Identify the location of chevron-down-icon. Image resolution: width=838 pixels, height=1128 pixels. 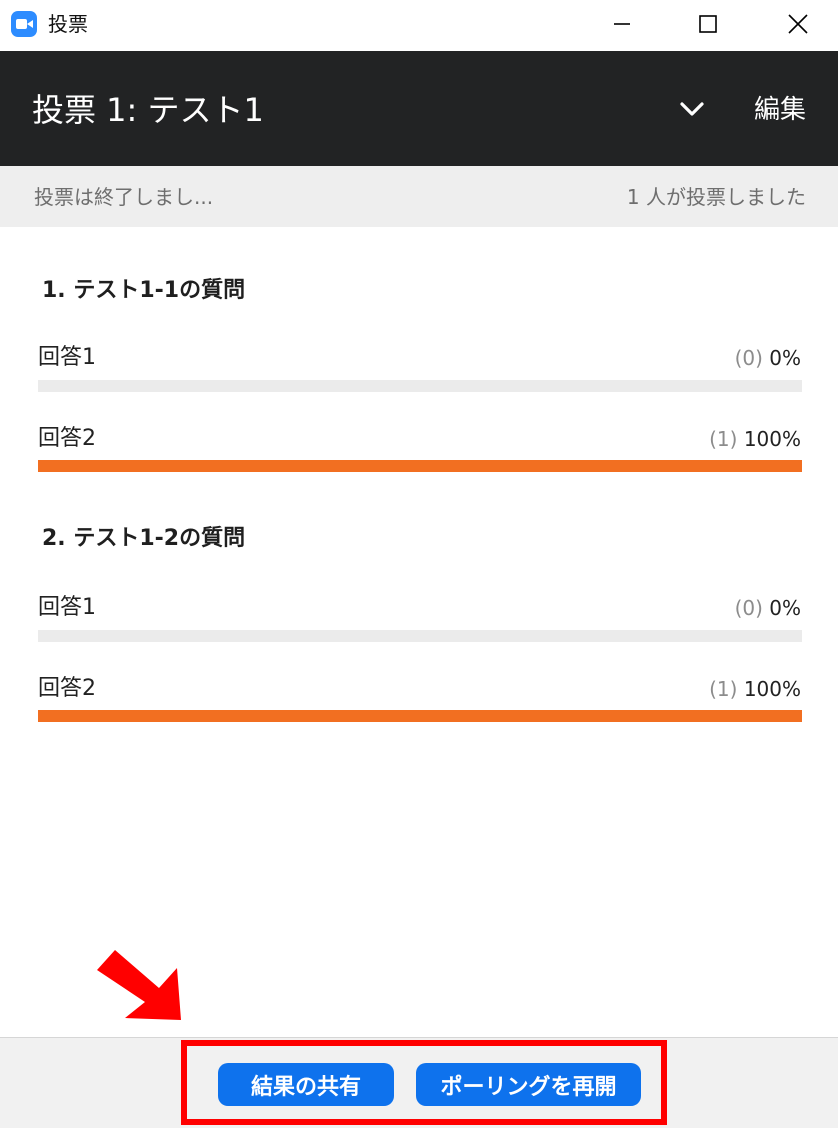
(692, 109).